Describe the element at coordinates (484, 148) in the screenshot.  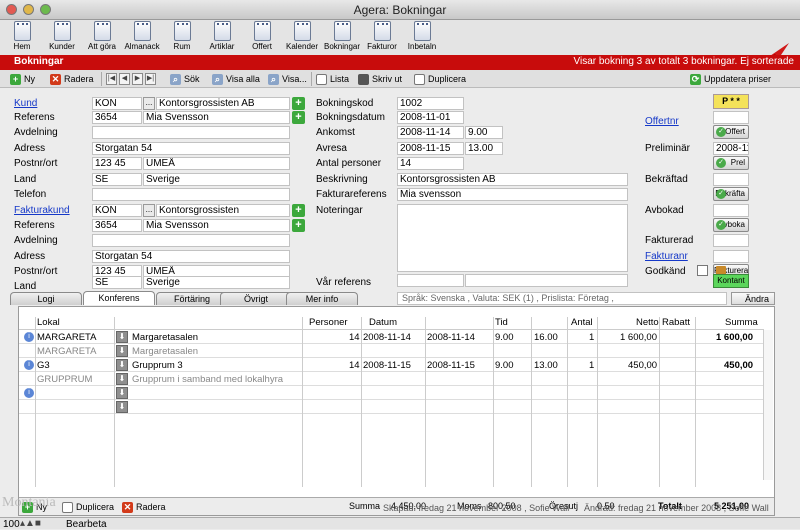
I see `avresa-time-field: 13.00` at that location.